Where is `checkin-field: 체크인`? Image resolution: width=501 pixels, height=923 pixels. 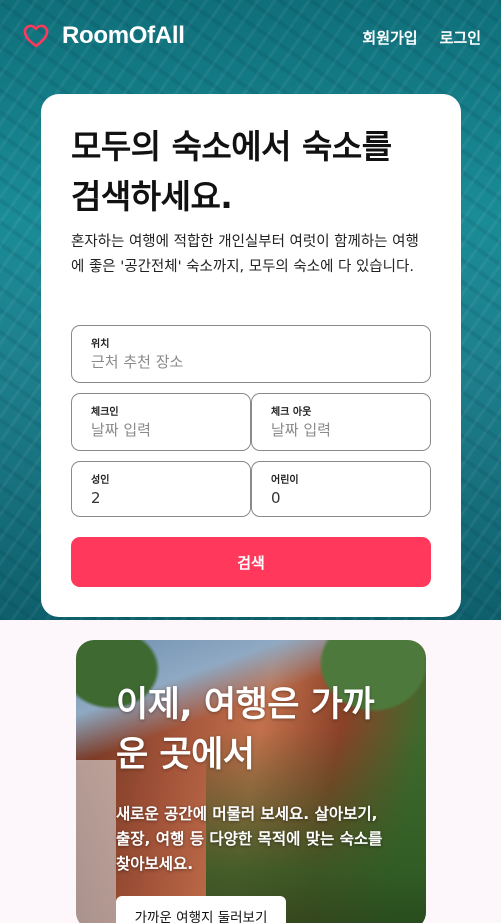 checkin-field: 체크인 is located at coordinates (161, 422).